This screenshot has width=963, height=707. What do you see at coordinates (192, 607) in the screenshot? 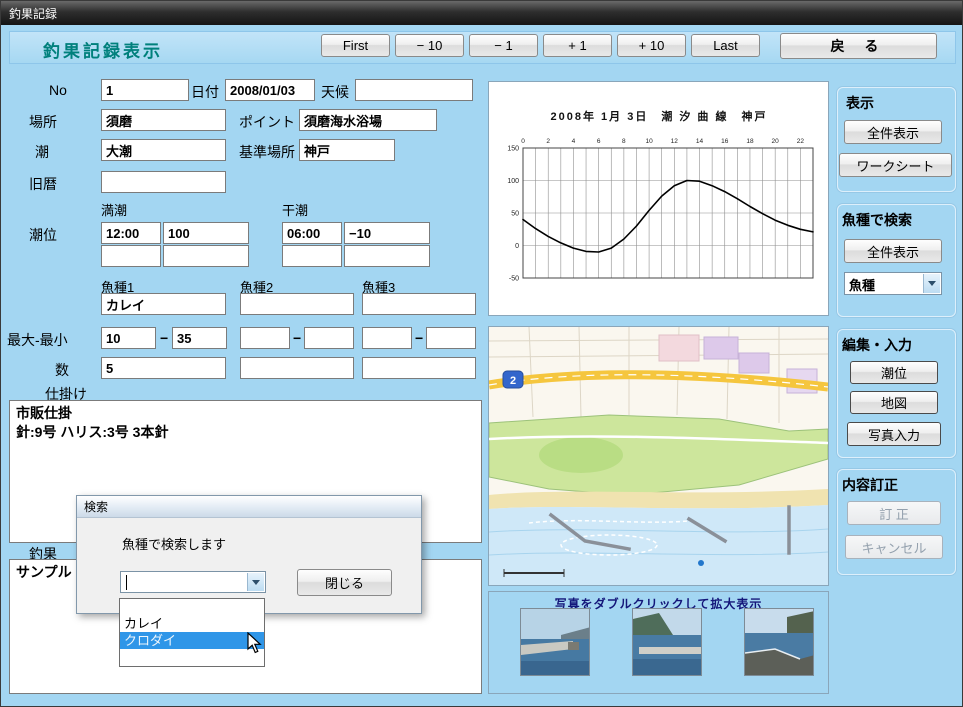
I see `dropdown-option-blank` at bounding box center [192, 607].